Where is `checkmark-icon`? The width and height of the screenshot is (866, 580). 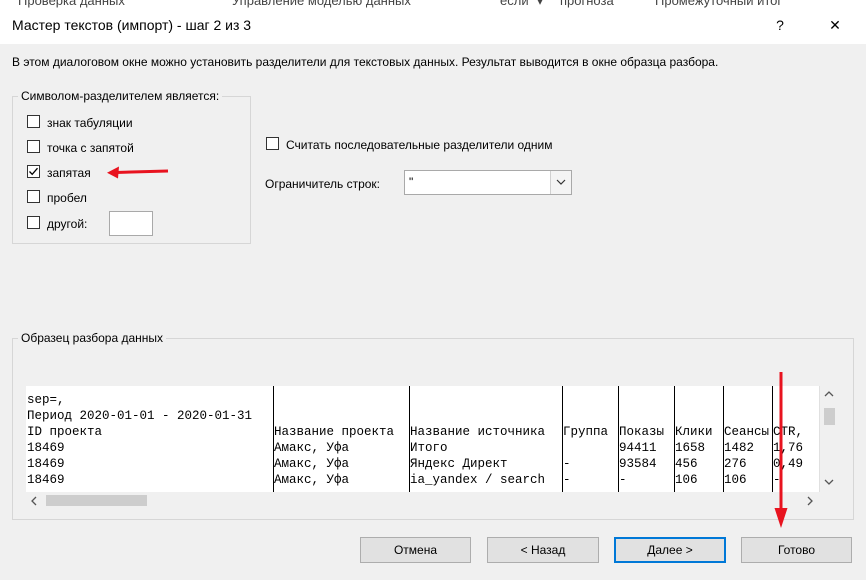 checkmark-icon is located at coordinates (33, 171).